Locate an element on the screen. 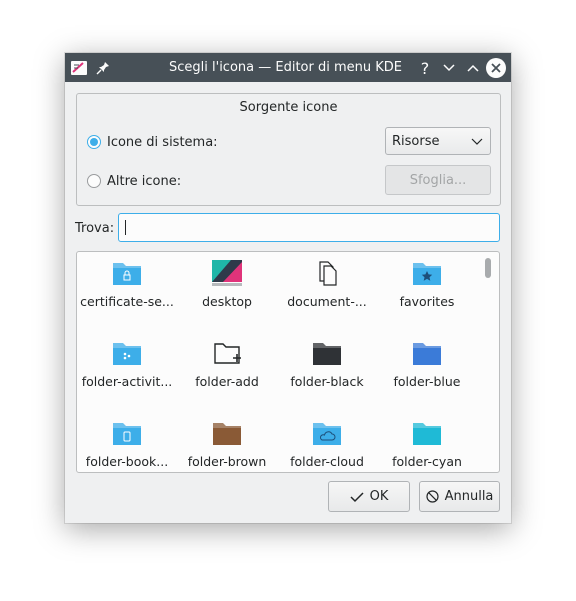  icon-context-select: Risorse is located at coordinates (438, 141).